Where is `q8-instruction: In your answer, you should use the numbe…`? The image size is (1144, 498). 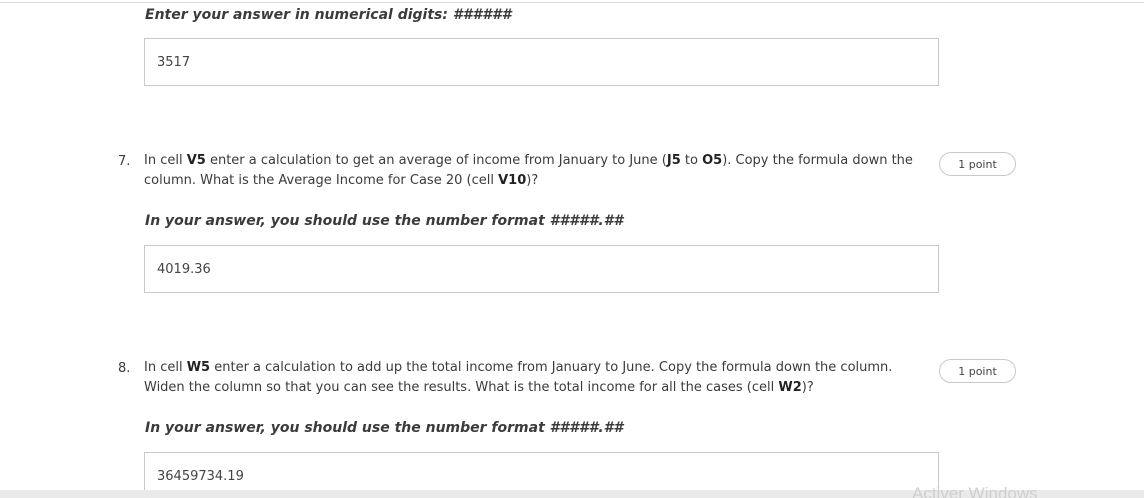
q8-instruction: In your answer, you should use the numbe… is located at coordinates (384, 428).